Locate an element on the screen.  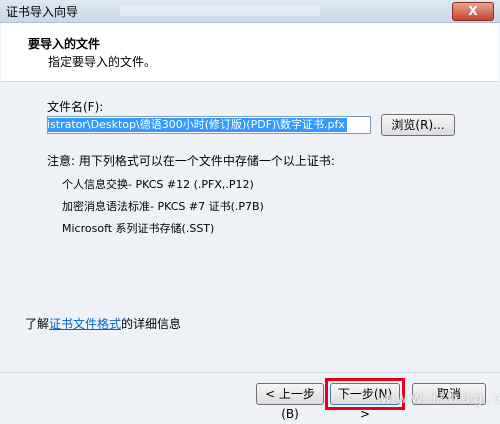
cert-format-link: 证书文件格式 is located at coordinates (85, 324).